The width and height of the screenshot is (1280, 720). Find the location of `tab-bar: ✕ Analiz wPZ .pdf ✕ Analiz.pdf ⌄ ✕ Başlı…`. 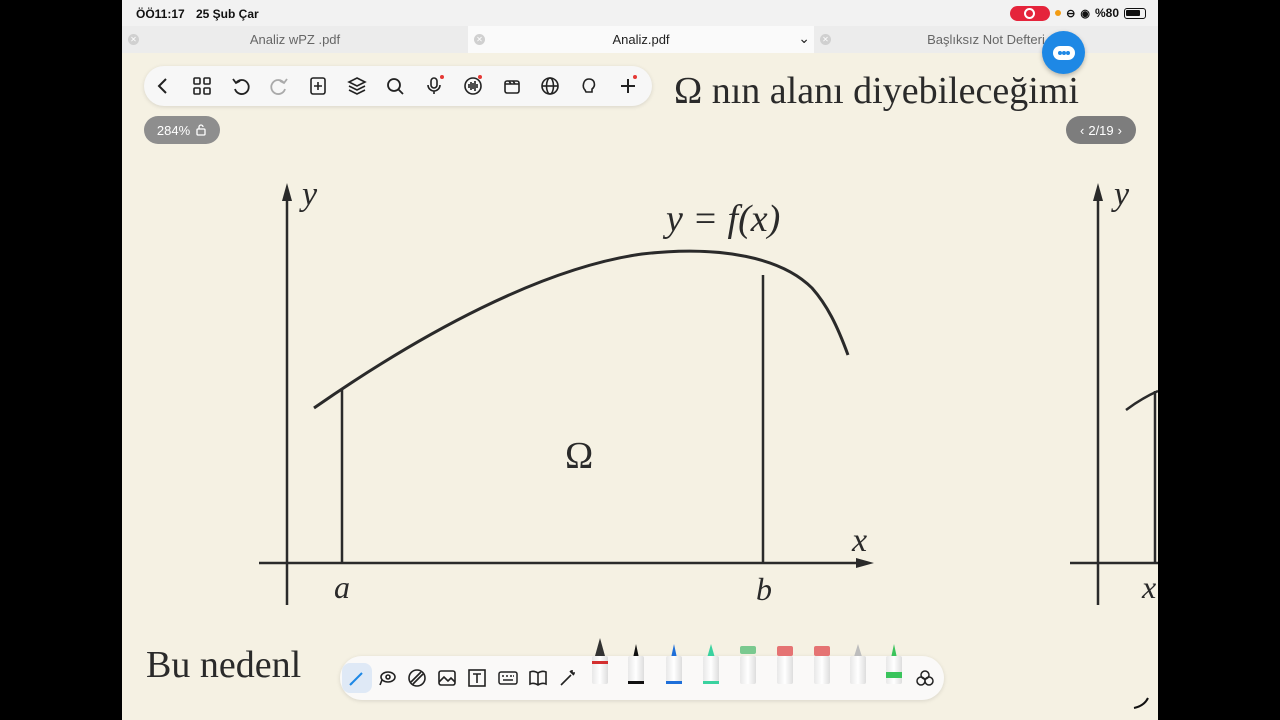

tab-bar: ✕ Analiz wPZ .pdf ✕ Analiz.pdf ⌄ ✕ Başlı… is located at coordinates (640, 39).